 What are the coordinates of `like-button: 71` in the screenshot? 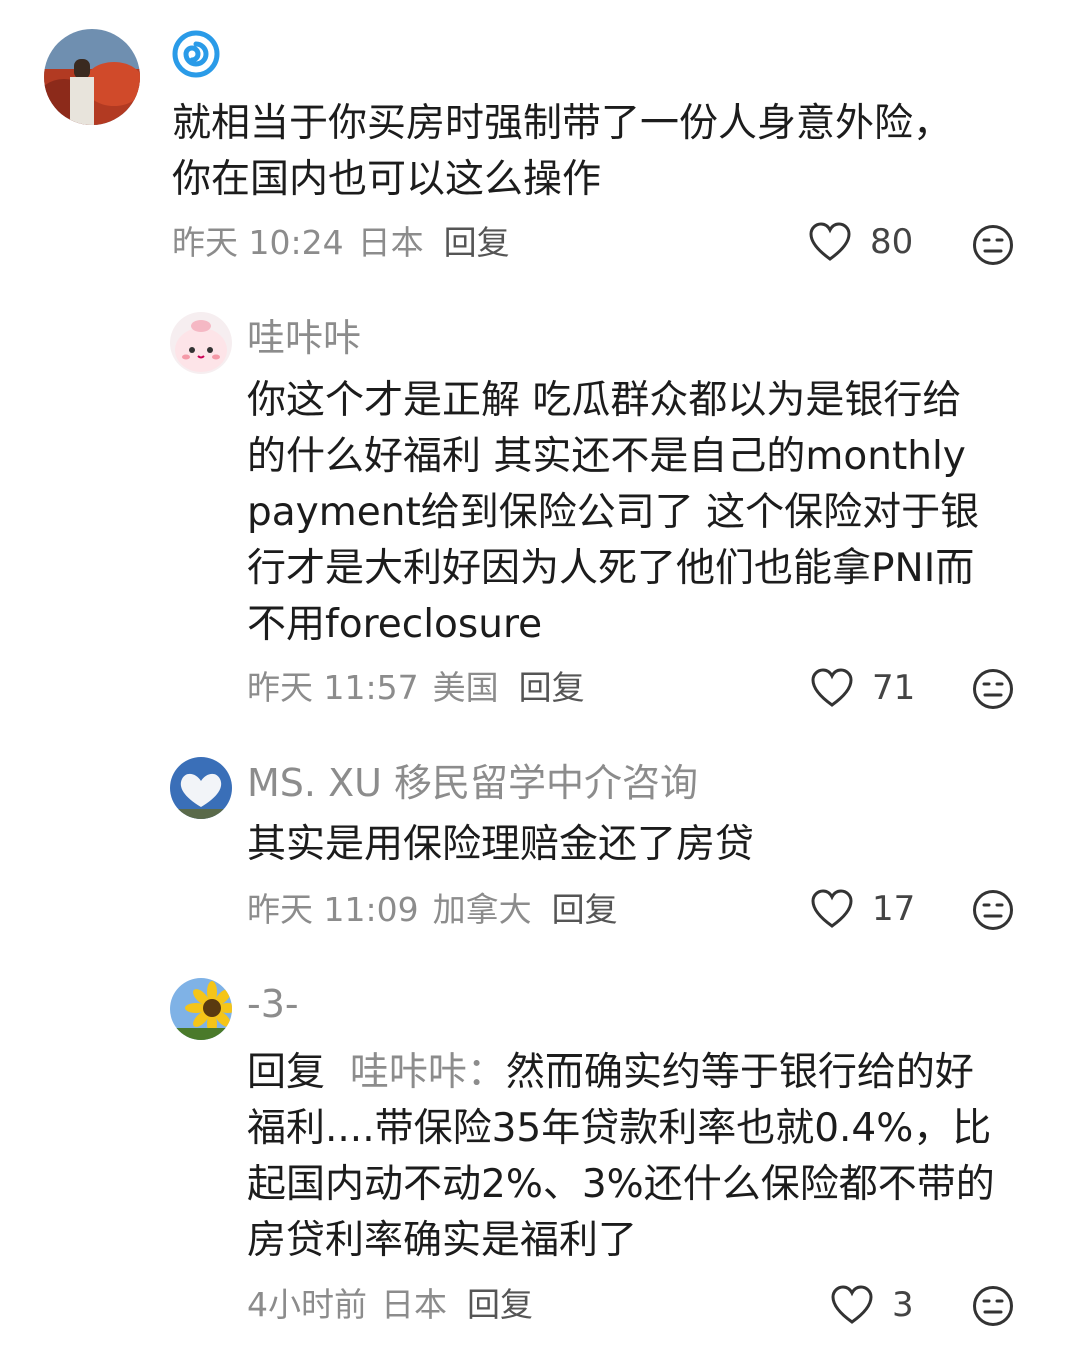 It's located at (862, 688).